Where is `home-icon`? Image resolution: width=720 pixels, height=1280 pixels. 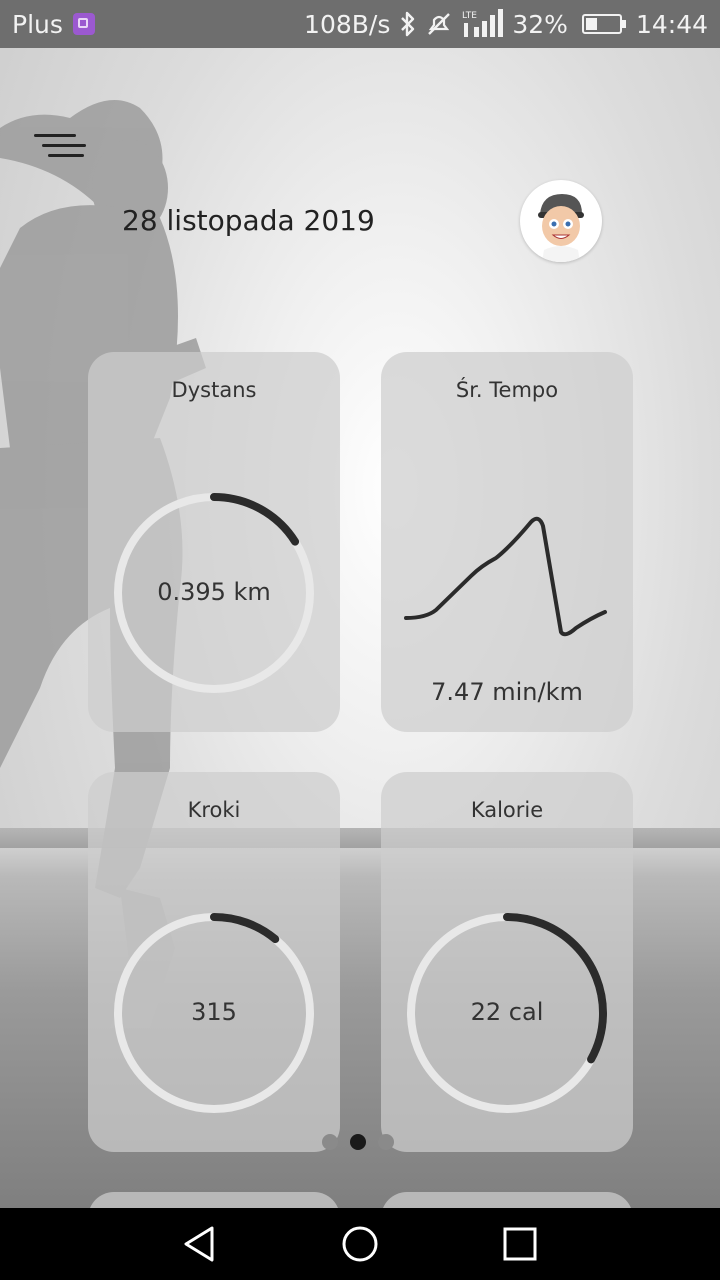 home-icon is located at coordinates (360, 1244).